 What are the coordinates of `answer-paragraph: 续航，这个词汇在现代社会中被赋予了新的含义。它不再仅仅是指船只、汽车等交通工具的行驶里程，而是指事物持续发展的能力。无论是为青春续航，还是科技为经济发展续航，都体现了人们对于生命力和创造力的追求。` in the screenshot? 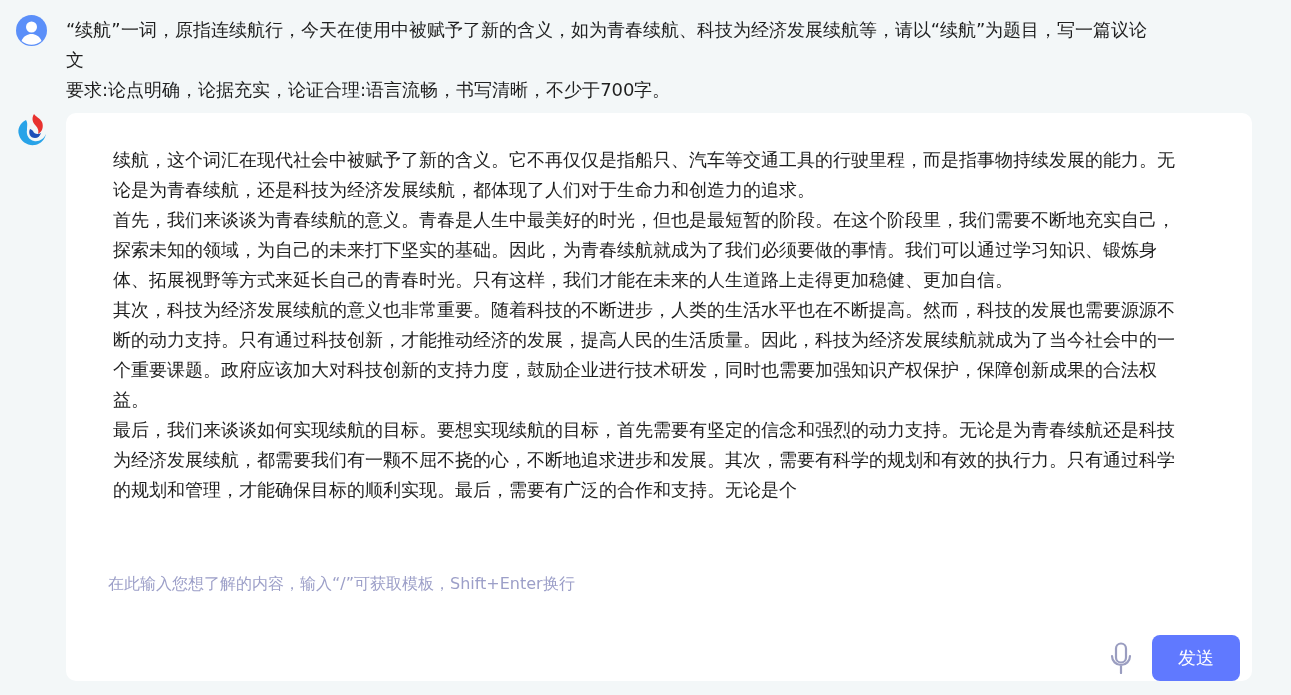 It's located at (644, 175).